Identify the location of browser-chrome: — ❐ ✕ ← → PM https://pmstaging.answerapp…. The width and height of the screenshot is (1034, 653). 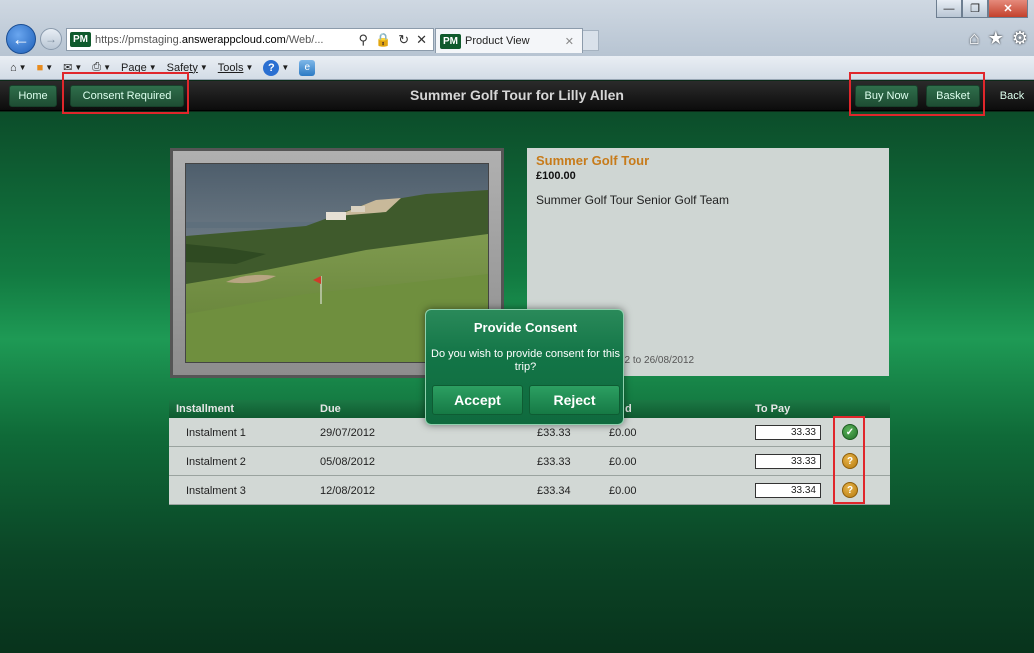
(517, 28).